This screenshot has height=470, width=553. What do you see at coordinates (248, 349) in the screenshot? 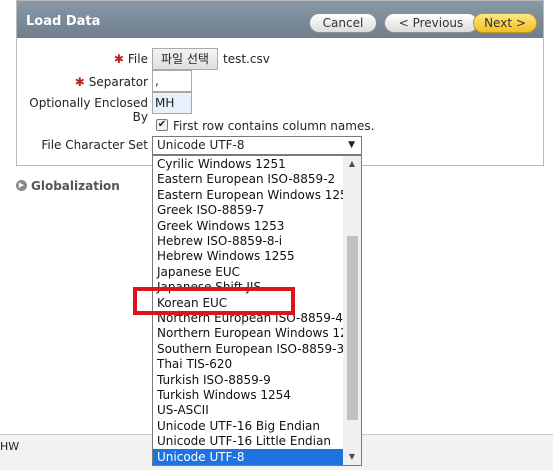
I see `charset-option: Southern European ISO-8859-3` at bounding box center [248, 349].